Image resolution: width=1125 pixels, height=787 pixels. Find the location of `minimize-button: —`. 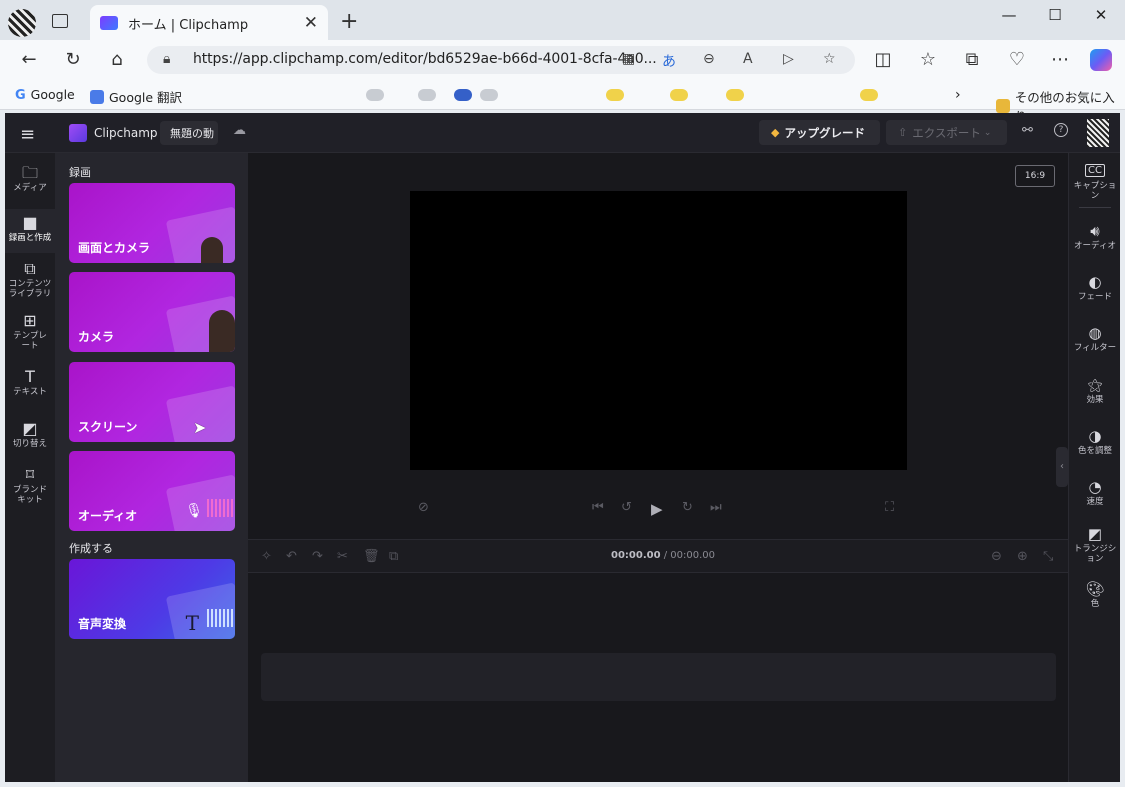

minimize-button: — is located at coordinates (1009, 15).